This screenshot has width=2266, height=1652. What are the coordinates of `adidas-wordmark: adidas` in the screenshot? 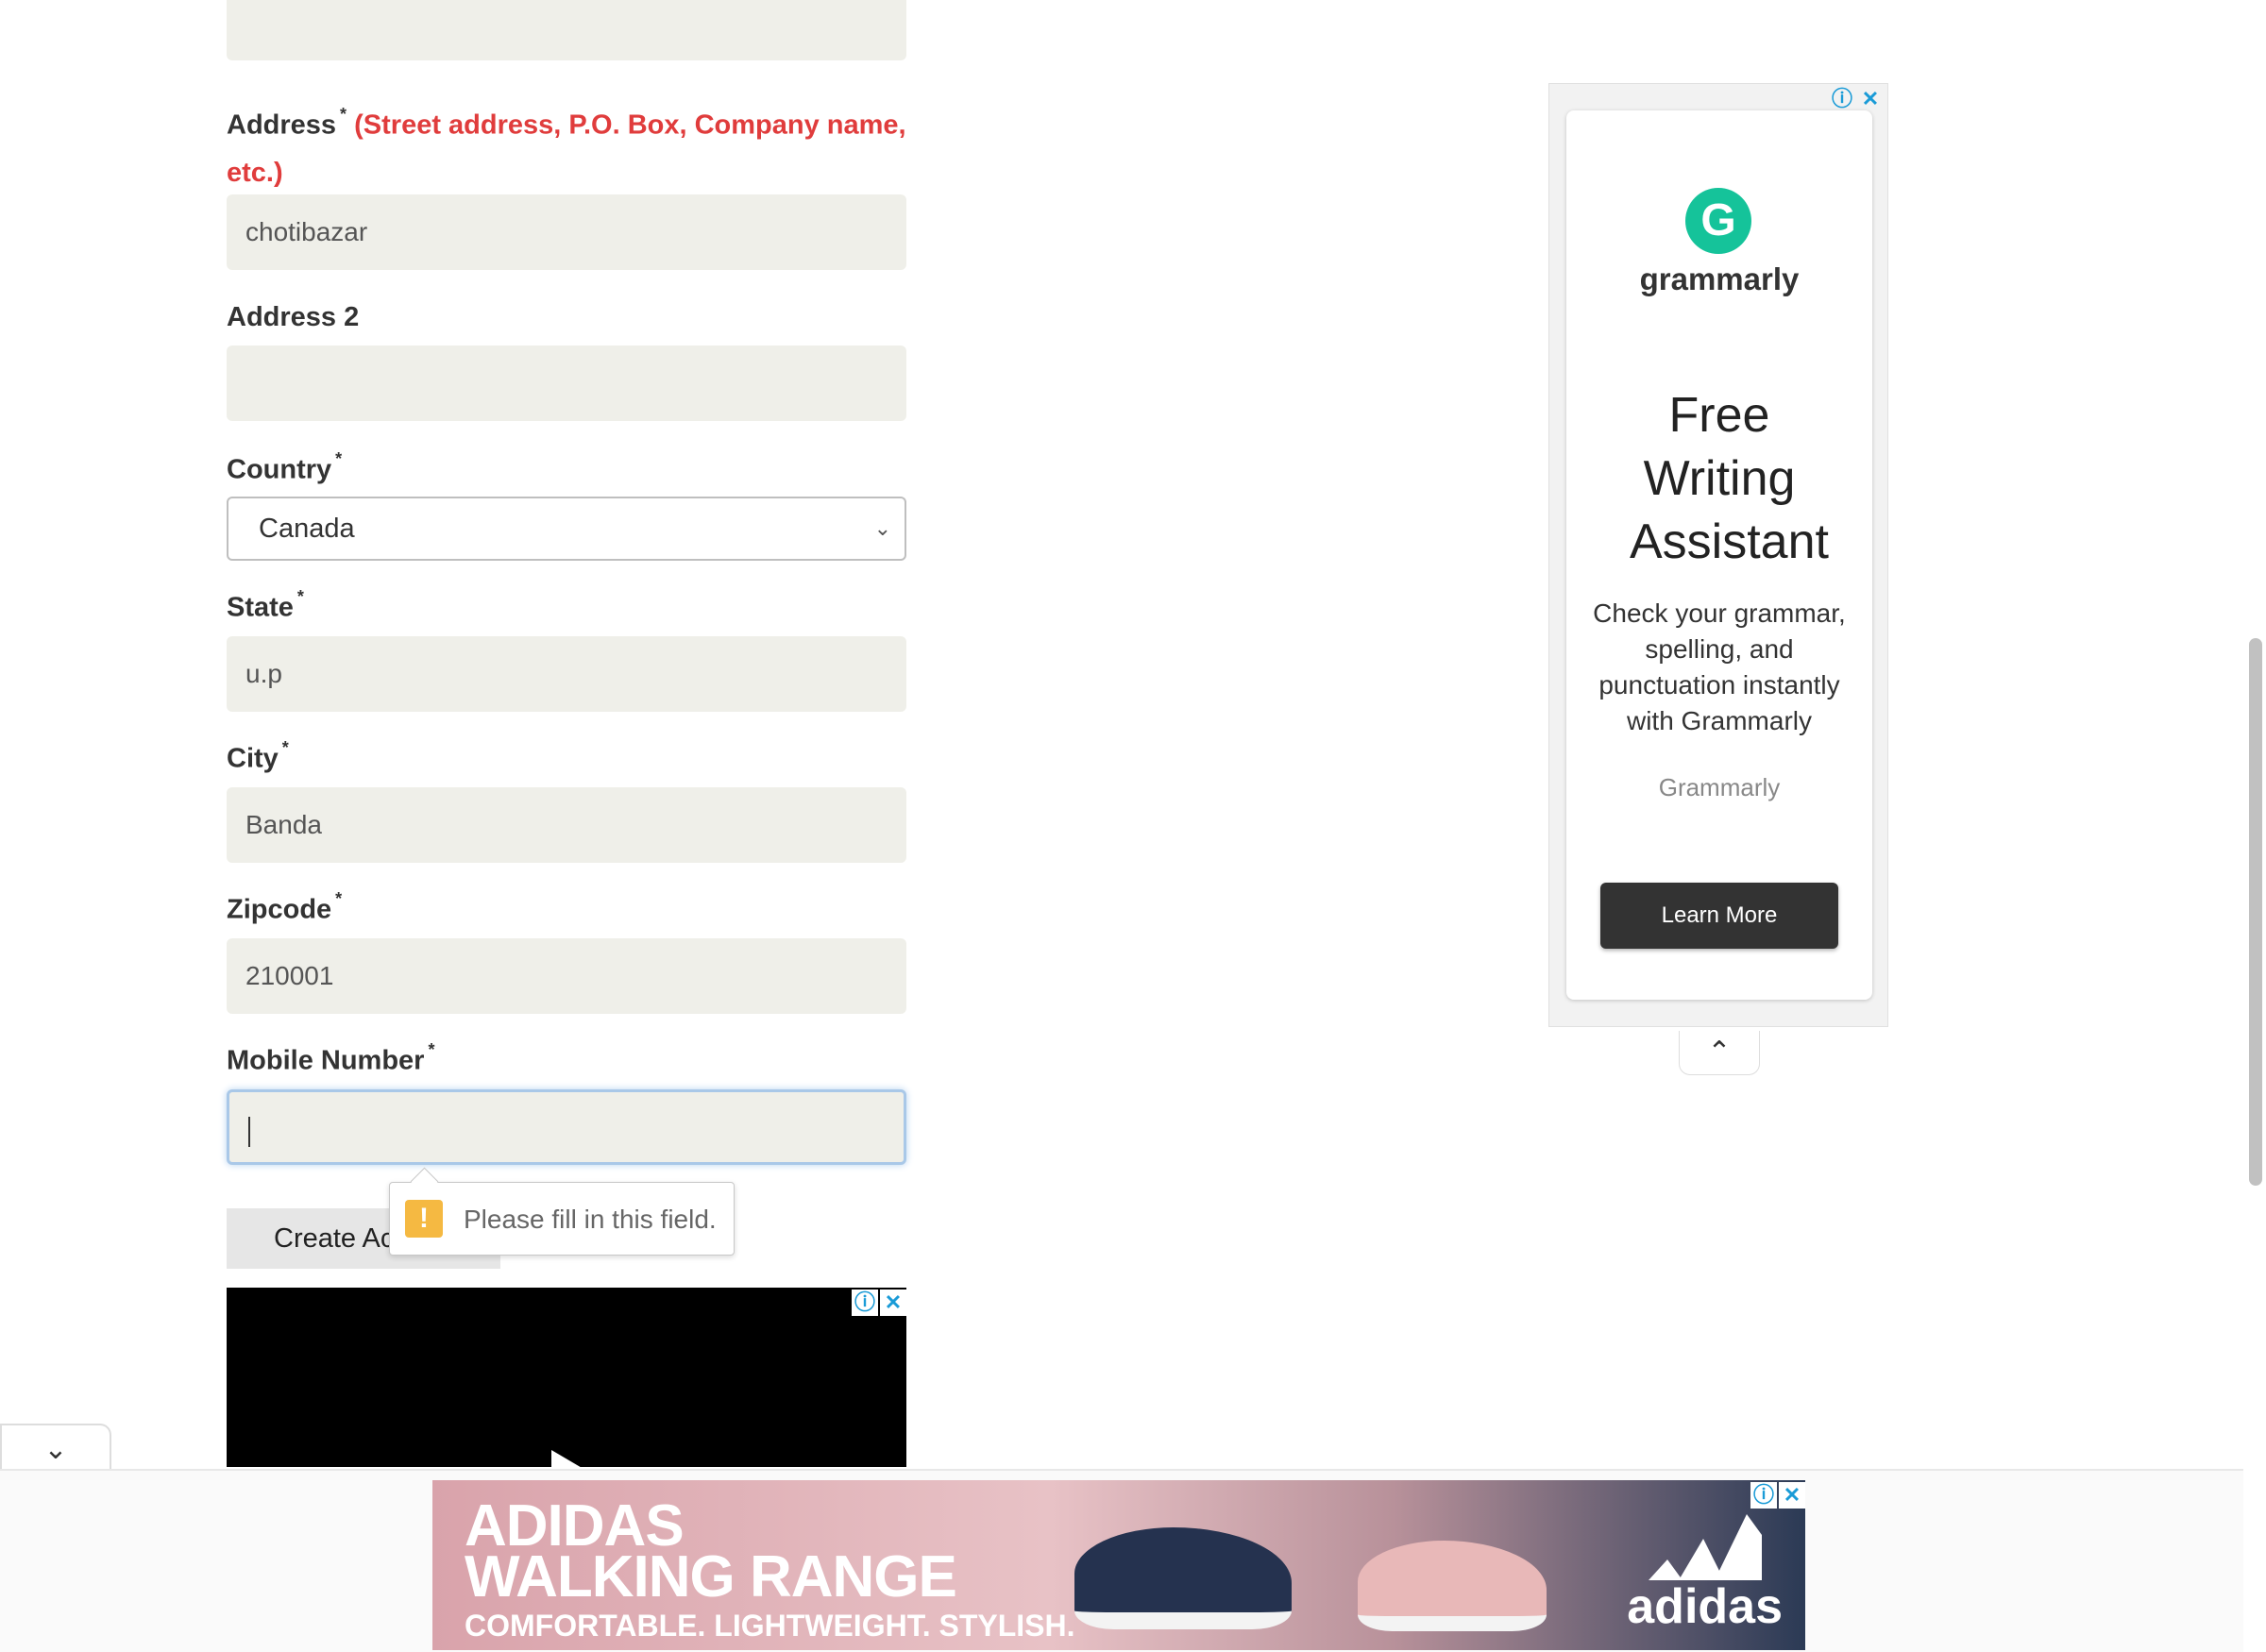 It's located at (1705, 1606).